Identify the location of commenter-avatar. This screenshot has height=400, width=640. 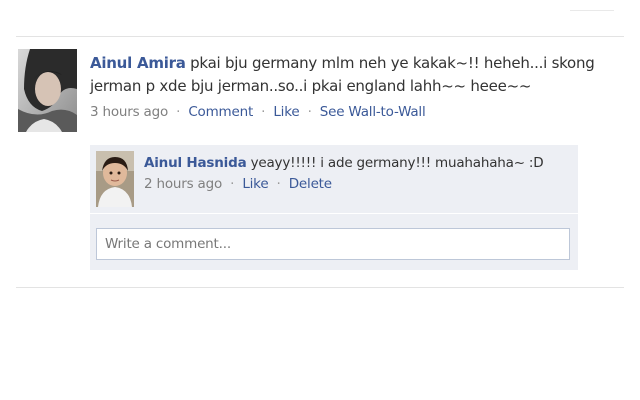
(115, 179).